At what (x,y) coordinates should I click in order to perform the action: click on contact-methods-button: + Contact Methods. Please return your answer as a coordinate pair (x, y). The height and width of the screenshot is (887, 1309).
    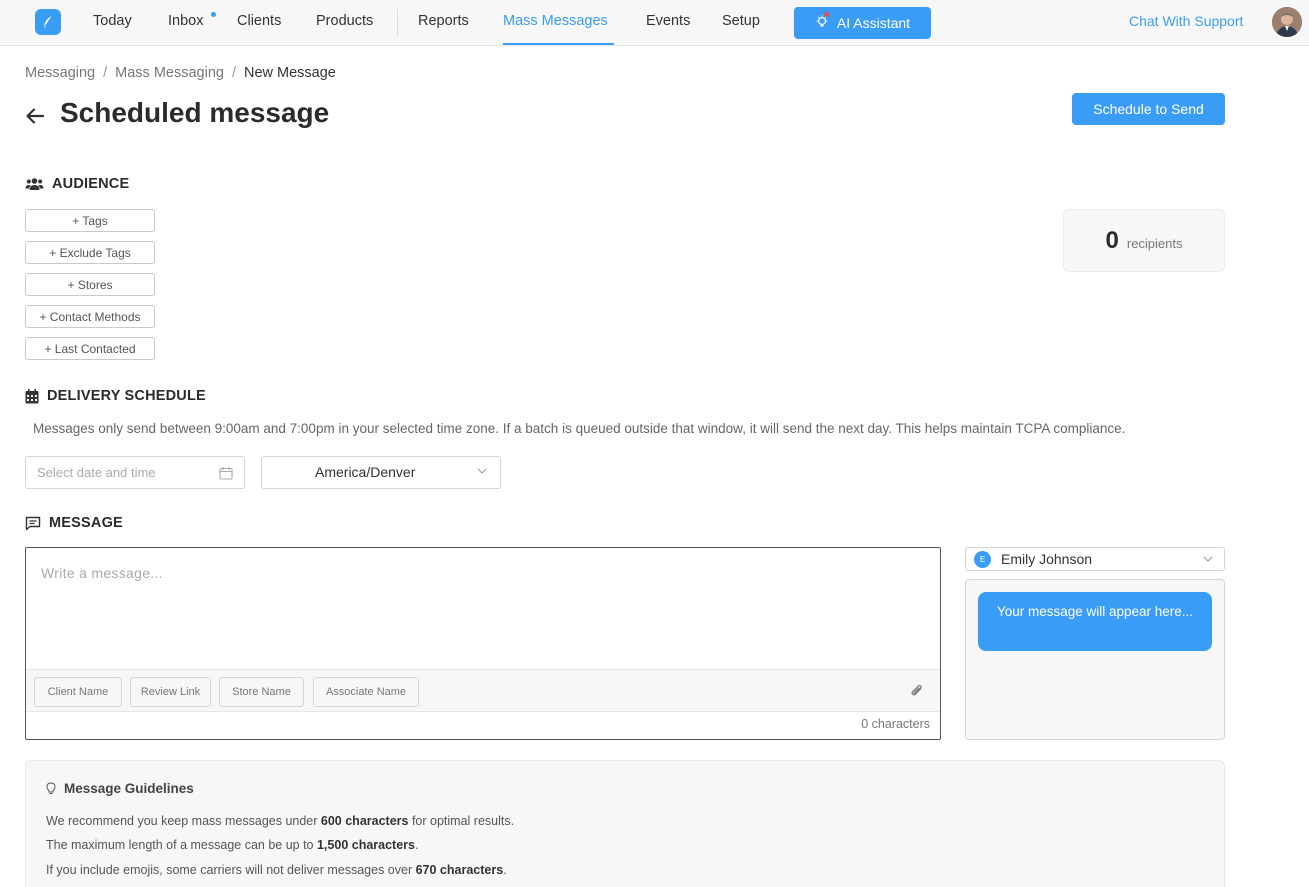
    Looking at the image, I should click on (90, 316).